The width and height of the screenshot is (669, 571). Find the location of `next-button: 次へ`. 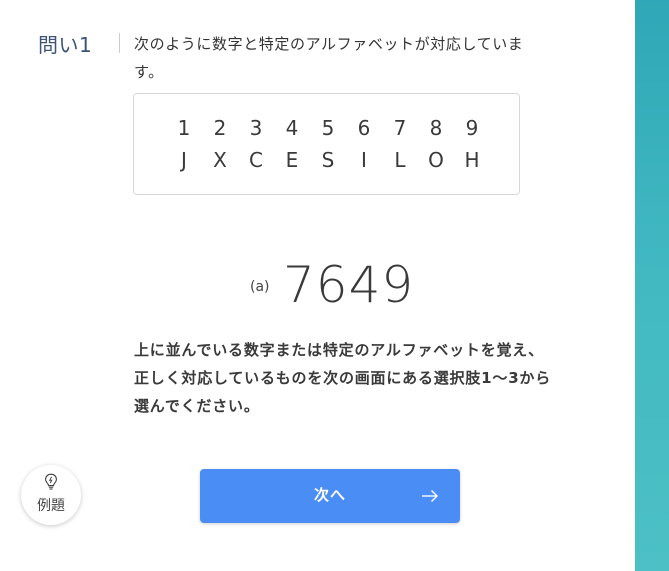

next-button: 次へ is located at coordinates (330, 496).